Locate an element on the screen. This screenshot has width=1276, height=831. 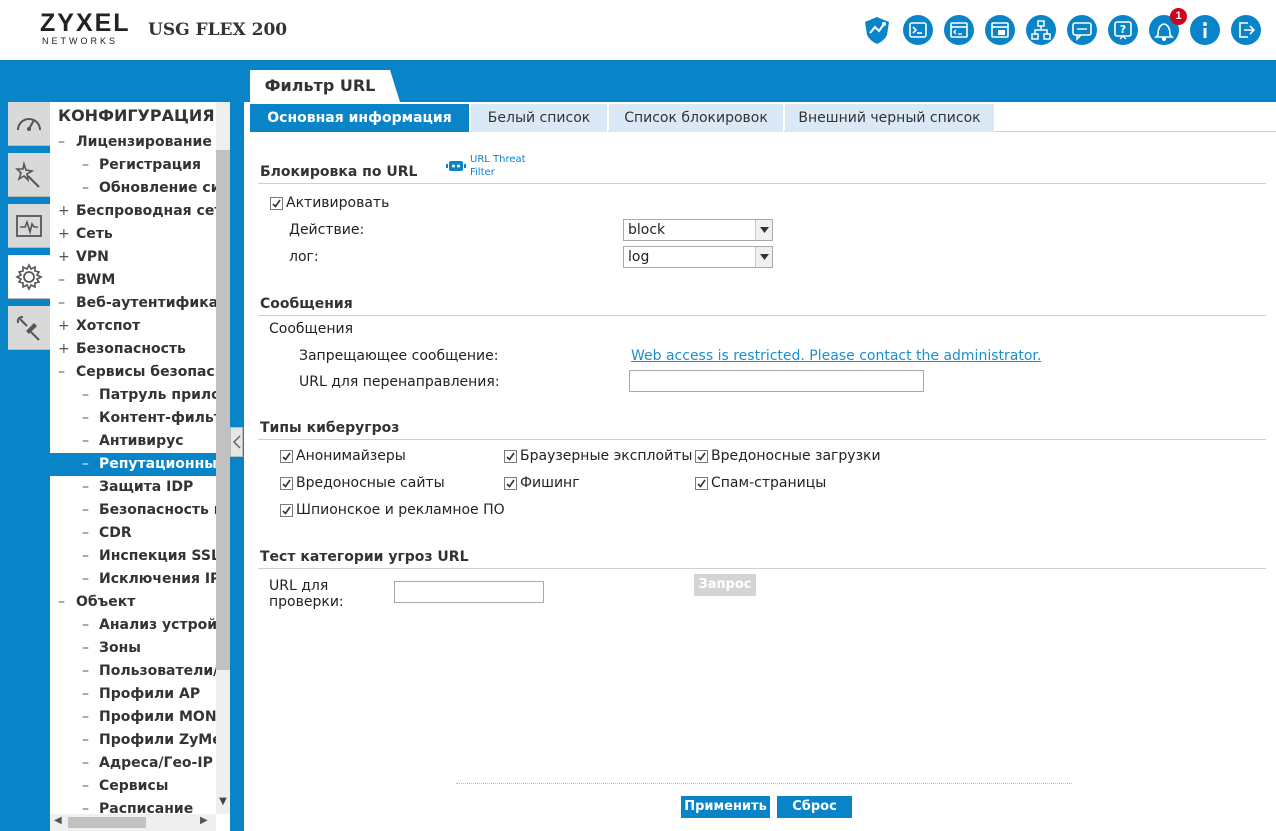
sidebar-item: – Адреса/Гео-IP is located at coordinates (133, 763).